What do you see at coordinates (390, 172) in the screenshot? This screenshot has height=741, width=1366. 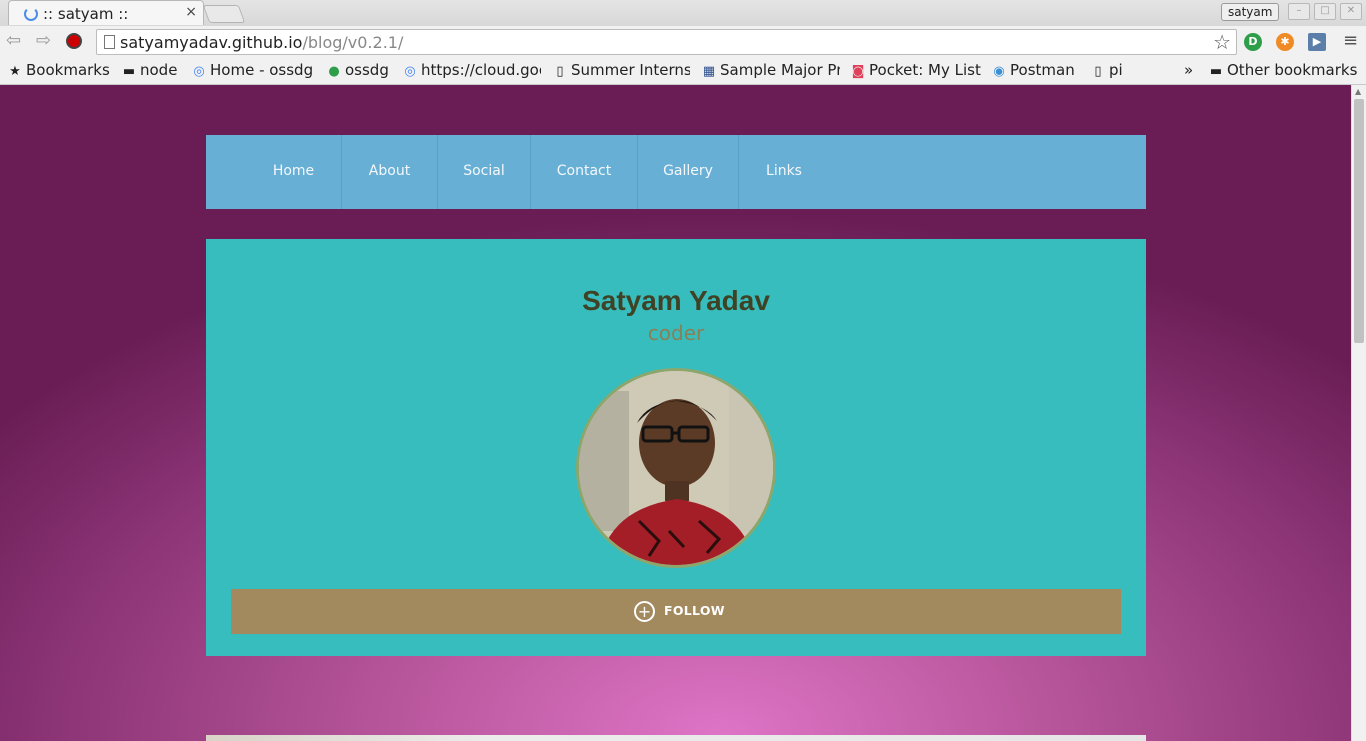 I see `nav-about: About` at bounding box center [390, 172].